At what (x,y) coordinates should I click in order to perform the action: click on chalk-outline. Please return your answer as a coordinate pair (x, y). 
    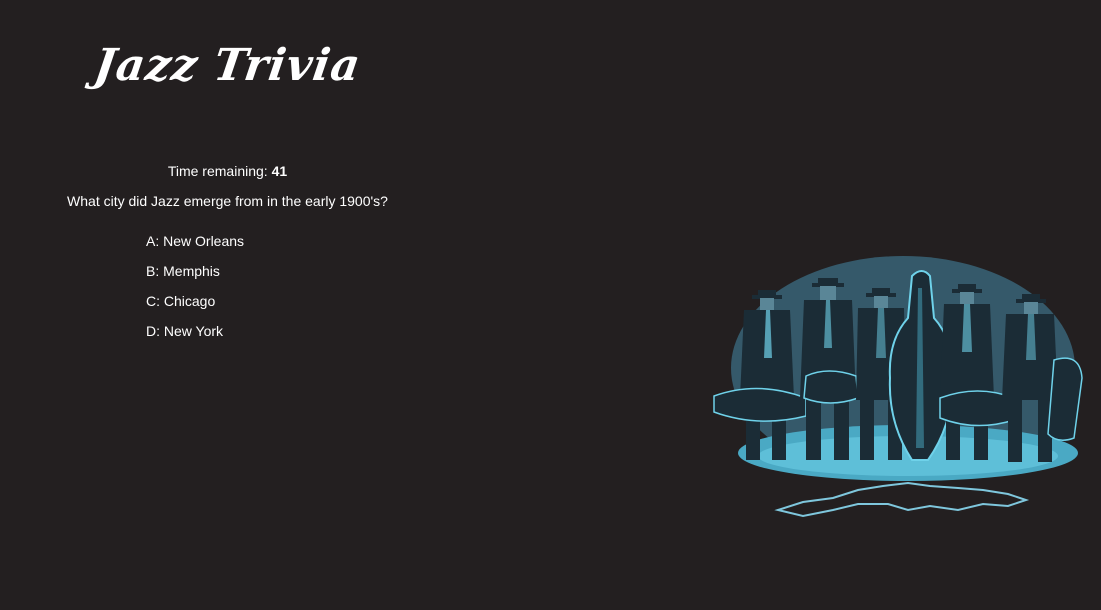
    Looking at the image, I should click on (902, 499).